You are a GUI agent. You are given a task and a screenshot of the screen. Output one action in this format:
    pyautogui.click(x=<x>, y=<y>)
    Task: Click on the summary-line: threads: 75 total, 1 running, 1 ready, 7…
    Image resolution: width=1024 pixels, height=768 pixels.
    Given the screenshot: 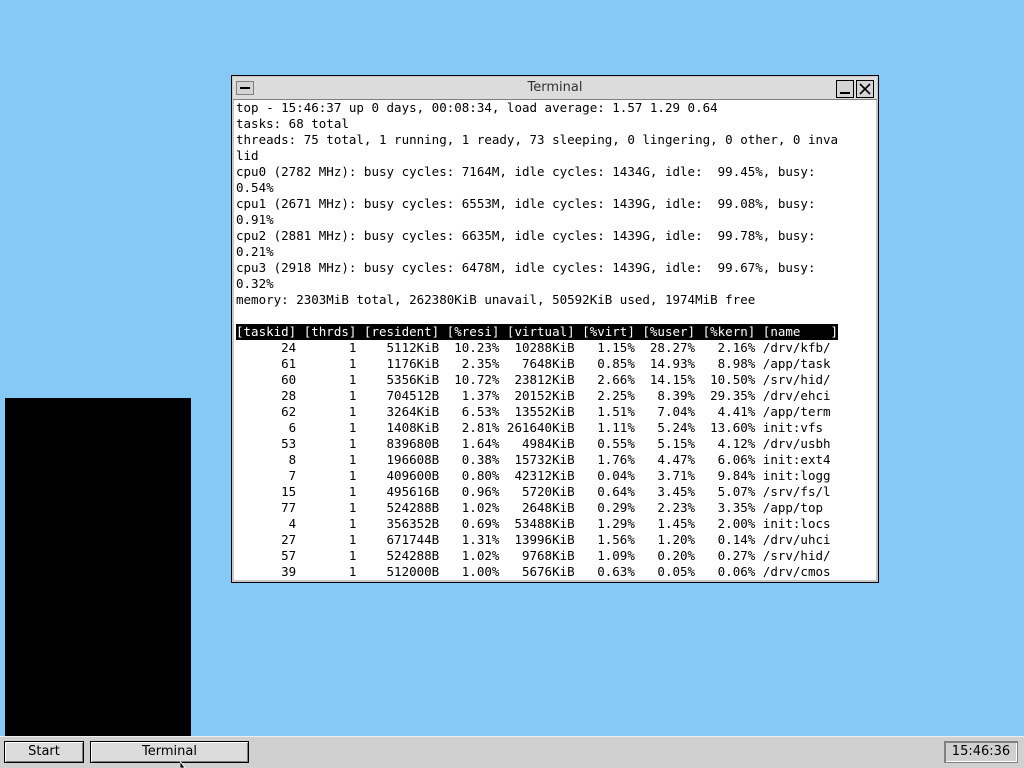 What is the action you would take?
    pyautogui.click(x=537, y=139)
    